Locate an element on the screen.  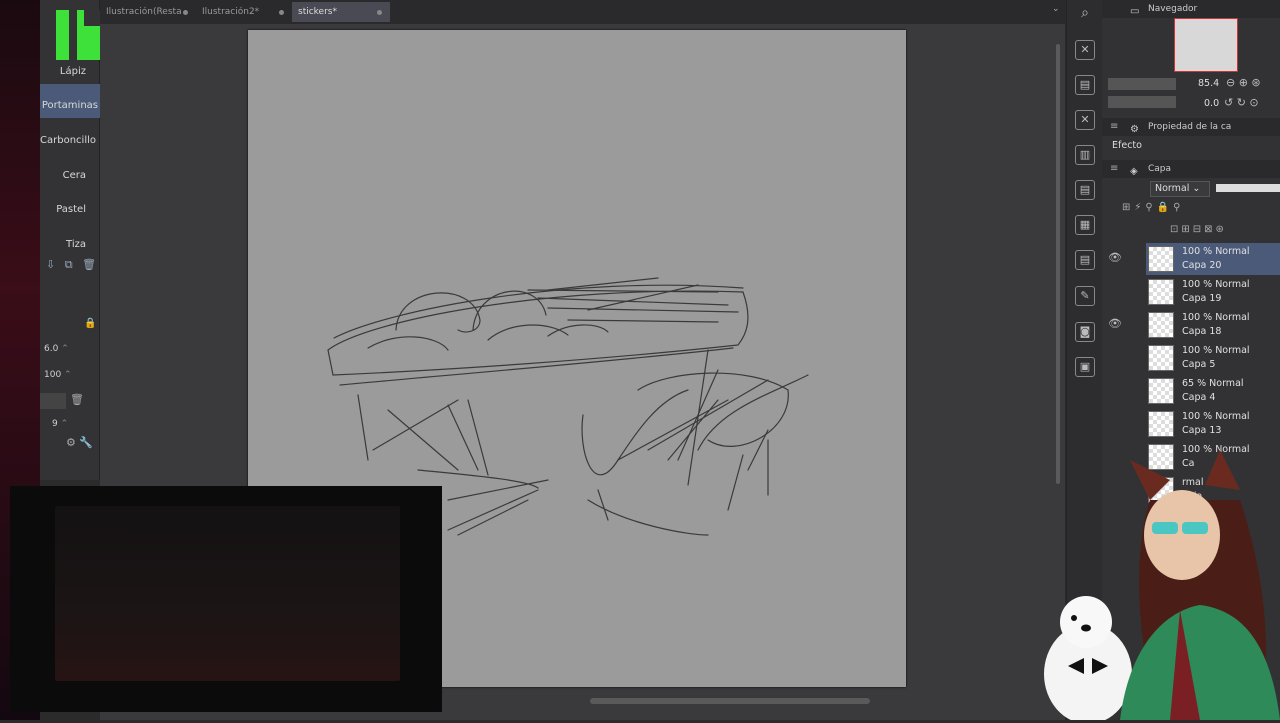
tab-label: Ilustración(Resta is located at coordinates (144, 12).